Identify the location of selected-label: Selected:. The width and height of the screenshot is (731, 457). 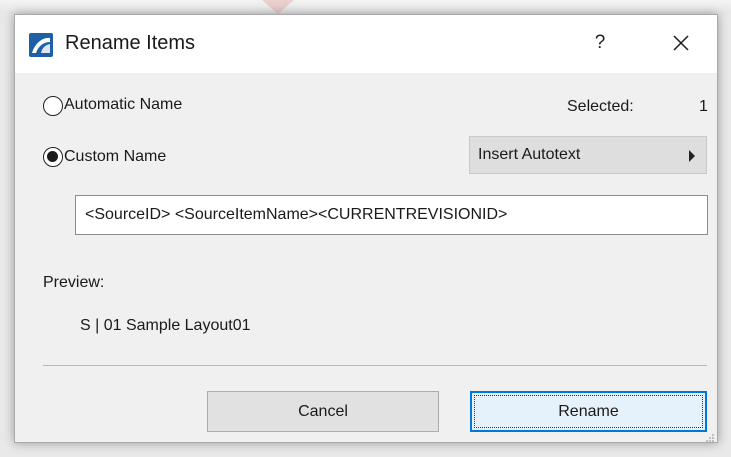
(600, 106).